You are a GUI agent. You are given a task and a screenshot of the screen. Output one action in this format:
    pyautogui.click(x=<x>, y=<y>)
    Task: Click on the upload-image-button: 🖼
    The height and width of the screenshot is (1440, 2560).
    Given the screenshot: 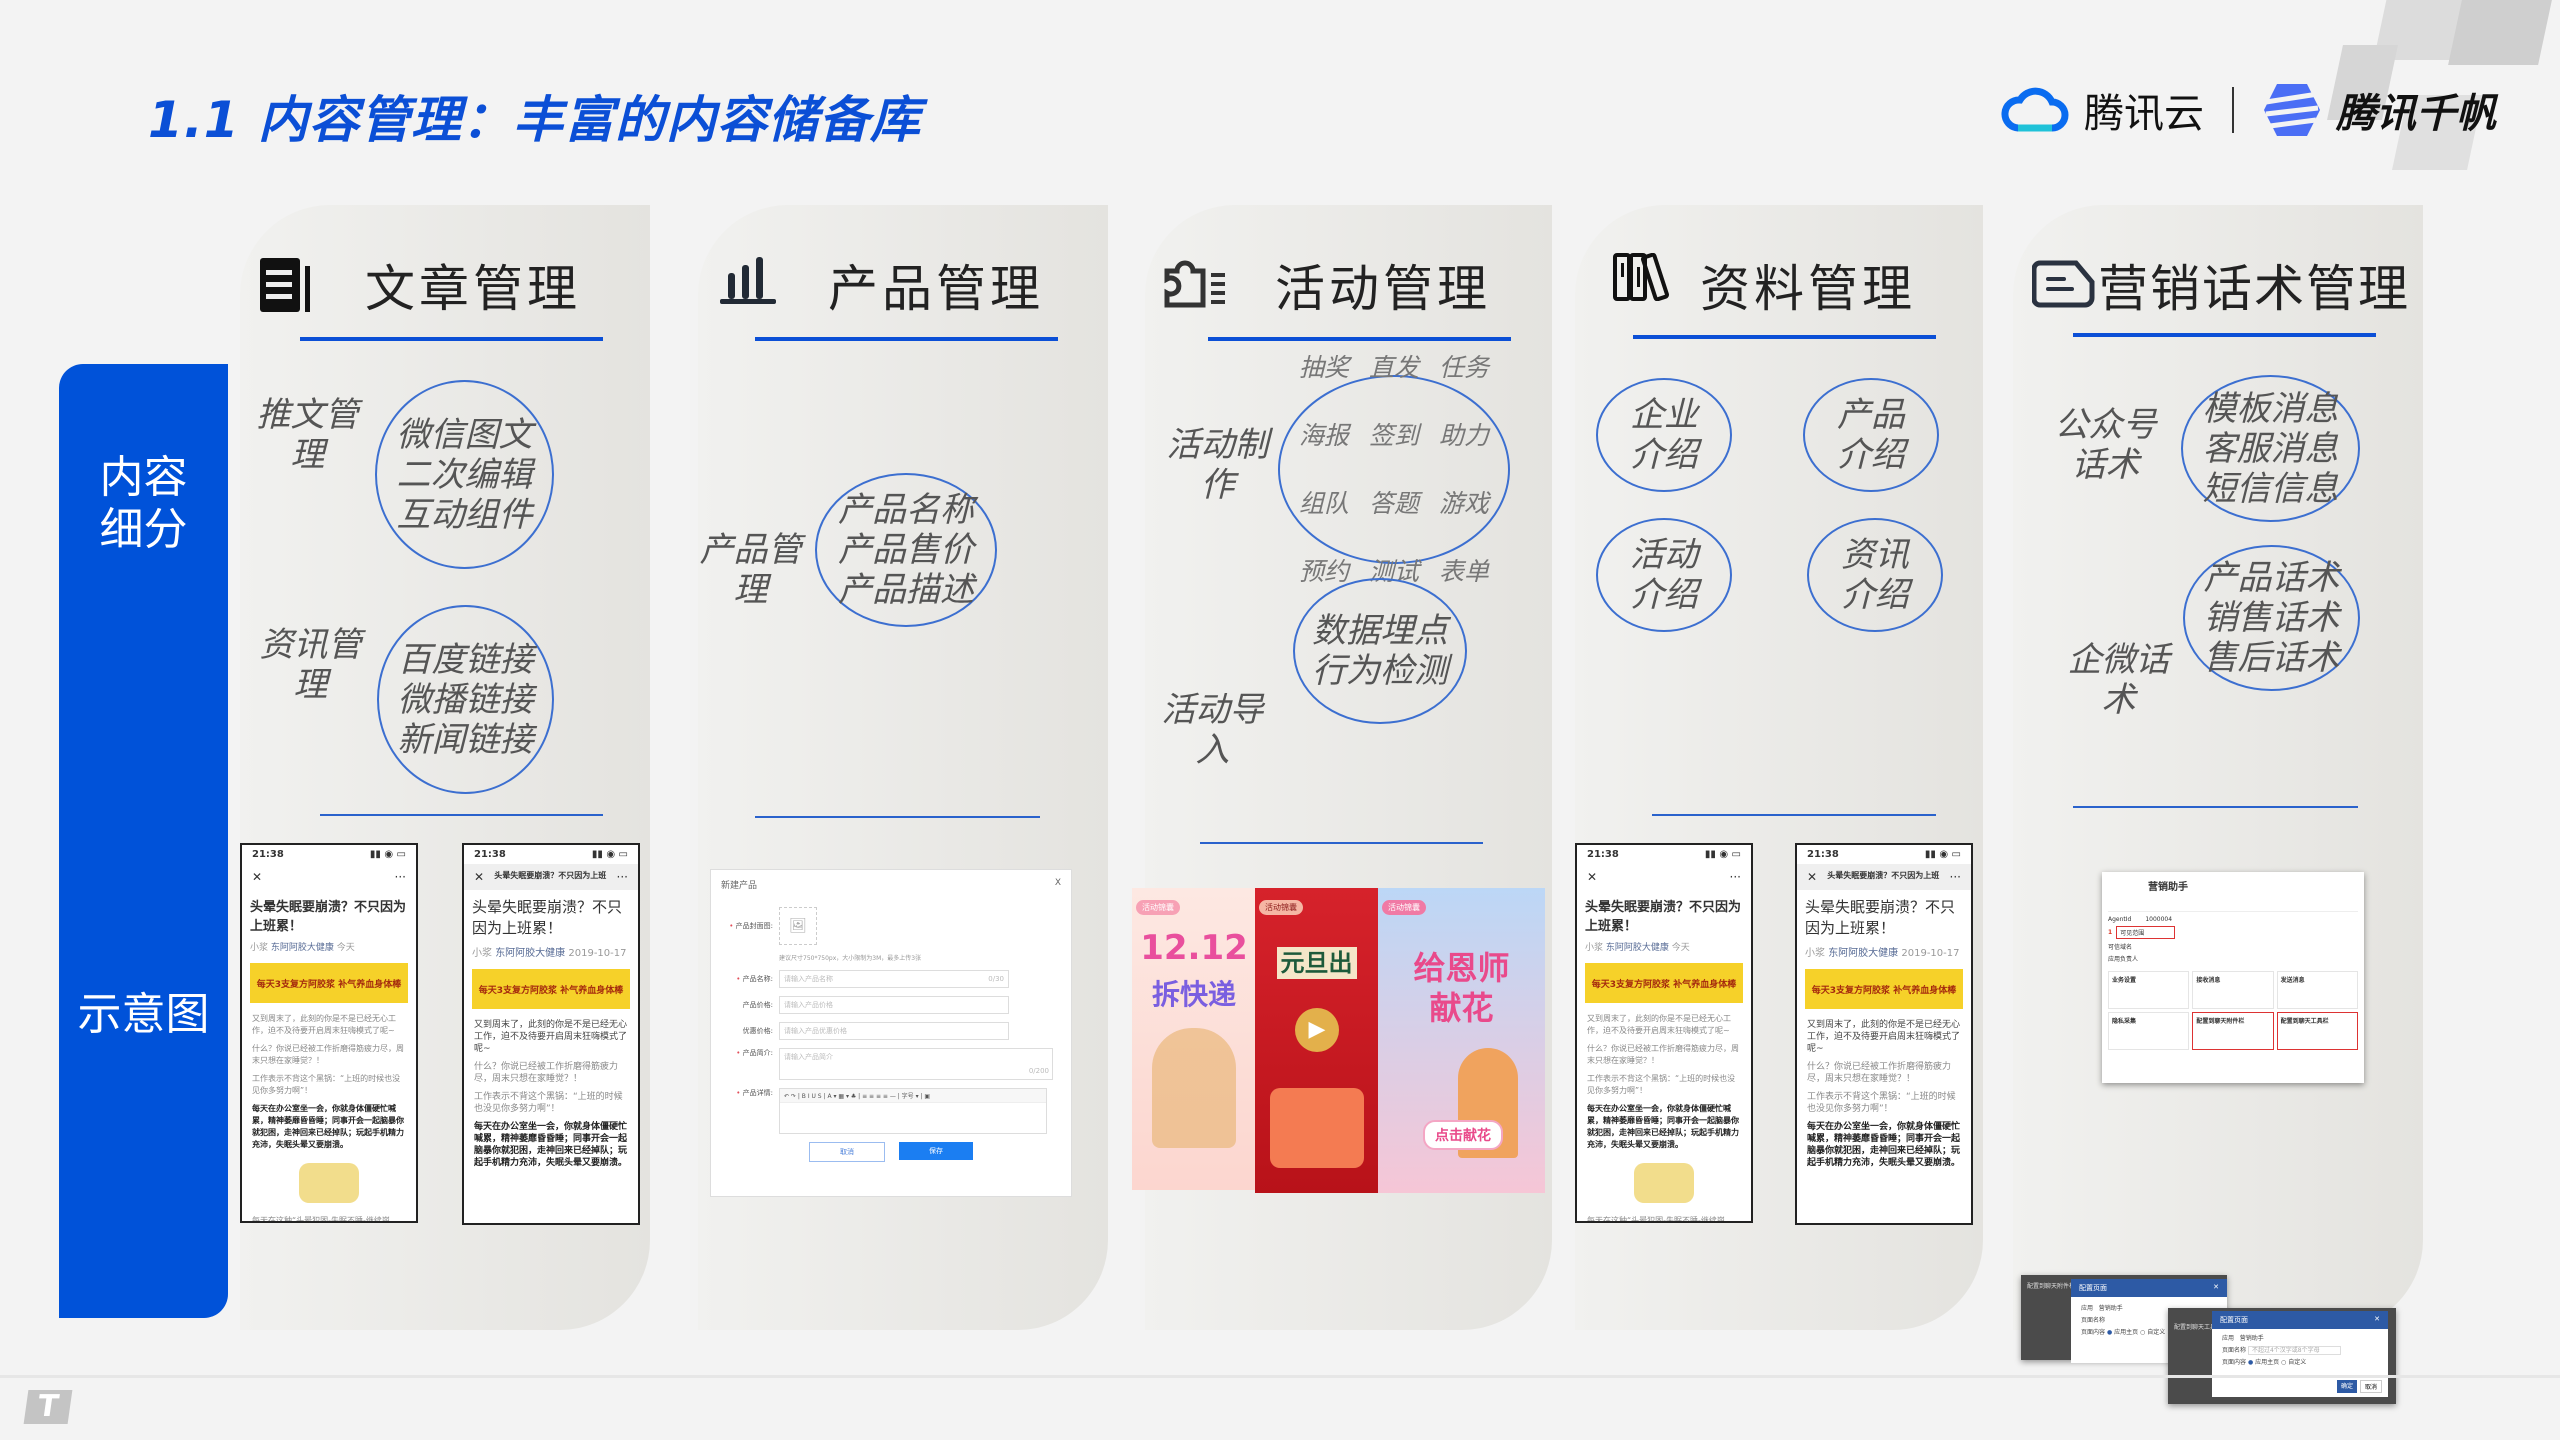 What is the action you would take?
    pyautogui.click(x=798, y=926)
    